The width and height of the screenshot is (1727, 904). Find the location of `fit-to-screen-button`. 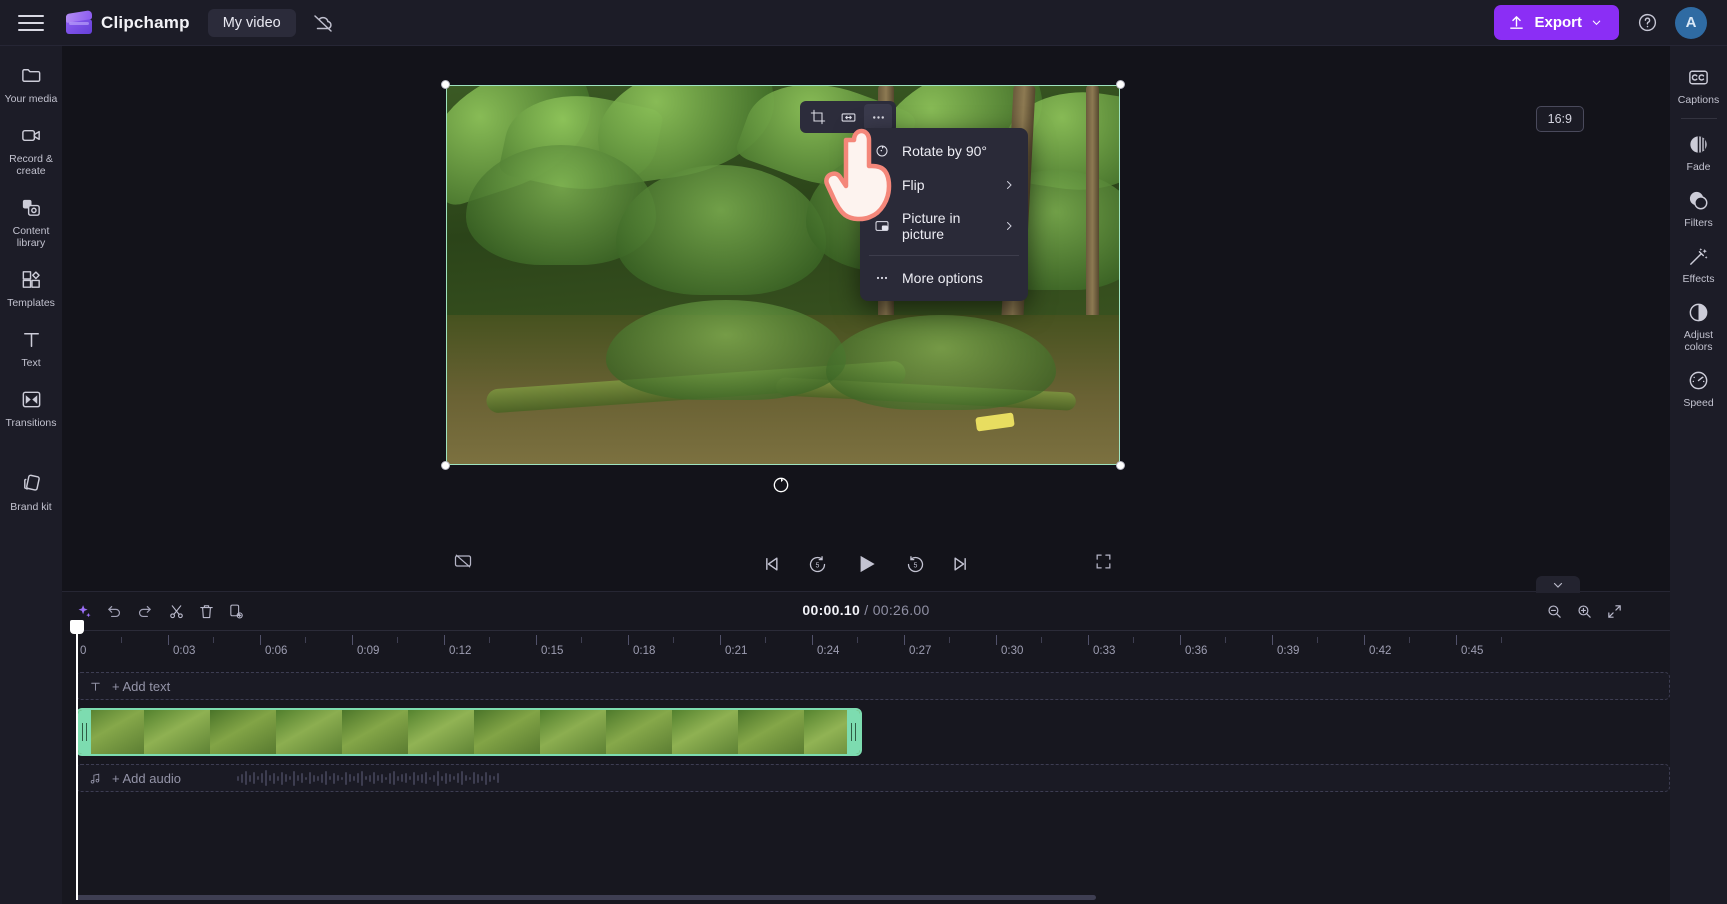

fit-to-screen-button is located at coordinates (1614, 611).